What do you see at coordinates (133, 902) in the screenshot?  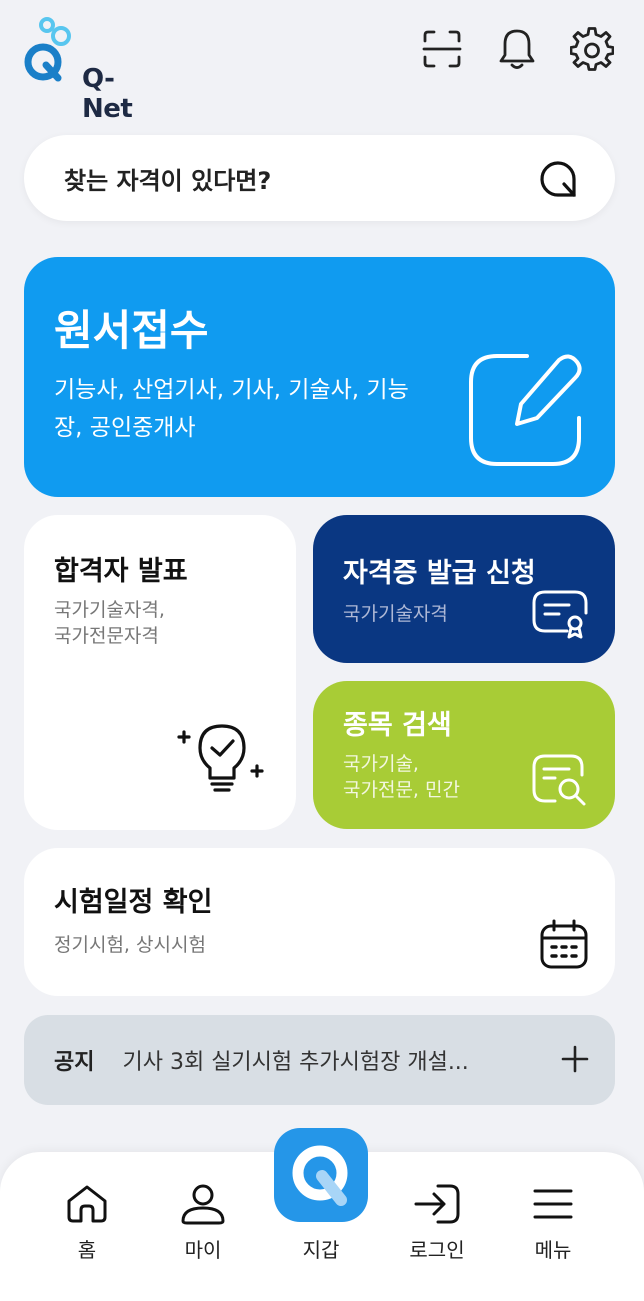 I see `schedule-title: 시험일정 확인` at bounding box center [133, 902].